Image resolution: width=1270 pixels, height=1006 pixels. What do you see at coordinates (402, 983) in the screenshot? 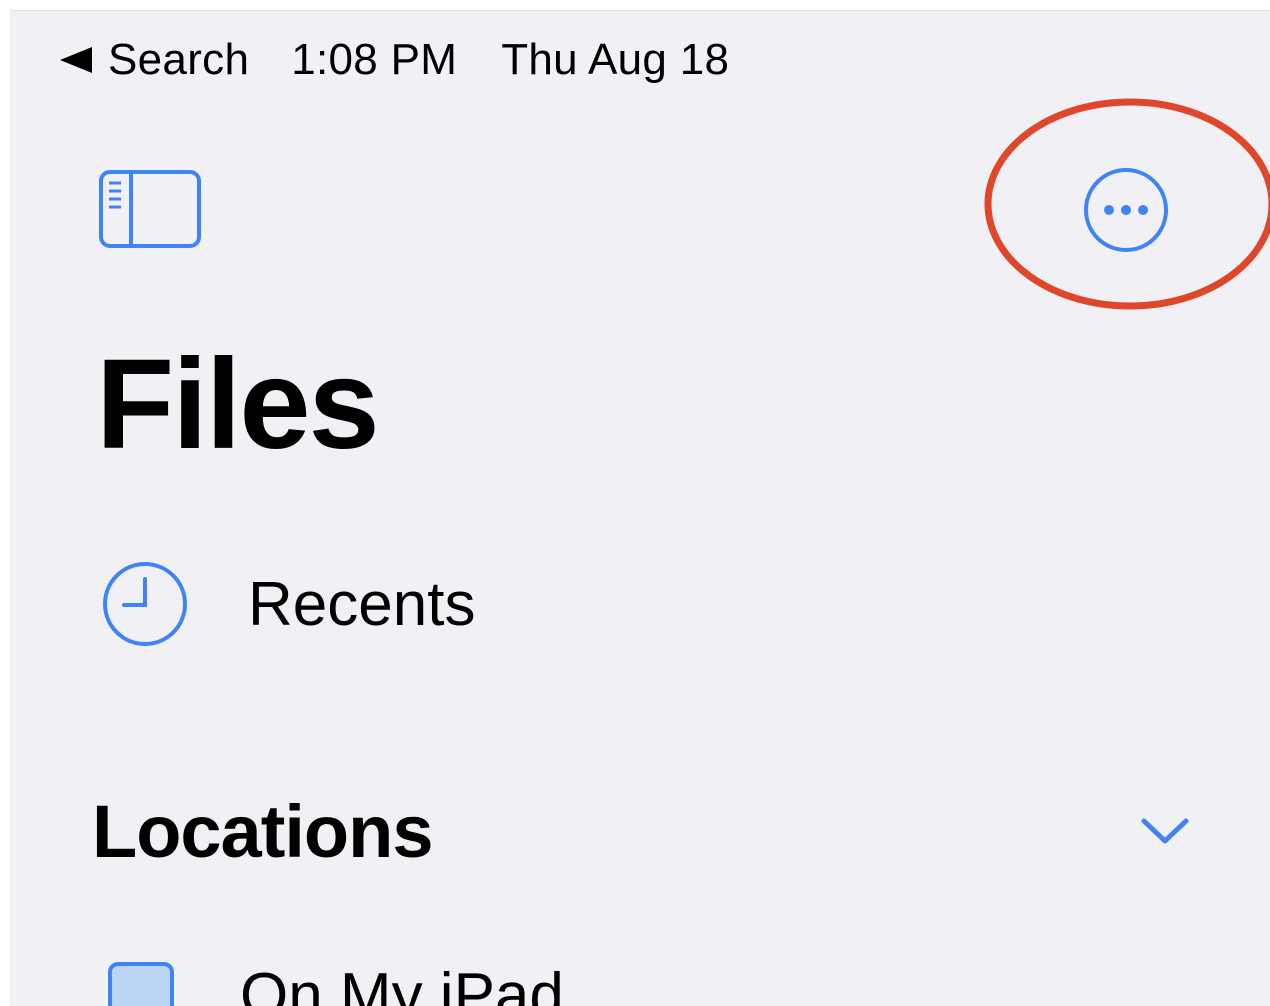
I see `sidebar-item-label: On My iPad` at bounding box center [402, 983].